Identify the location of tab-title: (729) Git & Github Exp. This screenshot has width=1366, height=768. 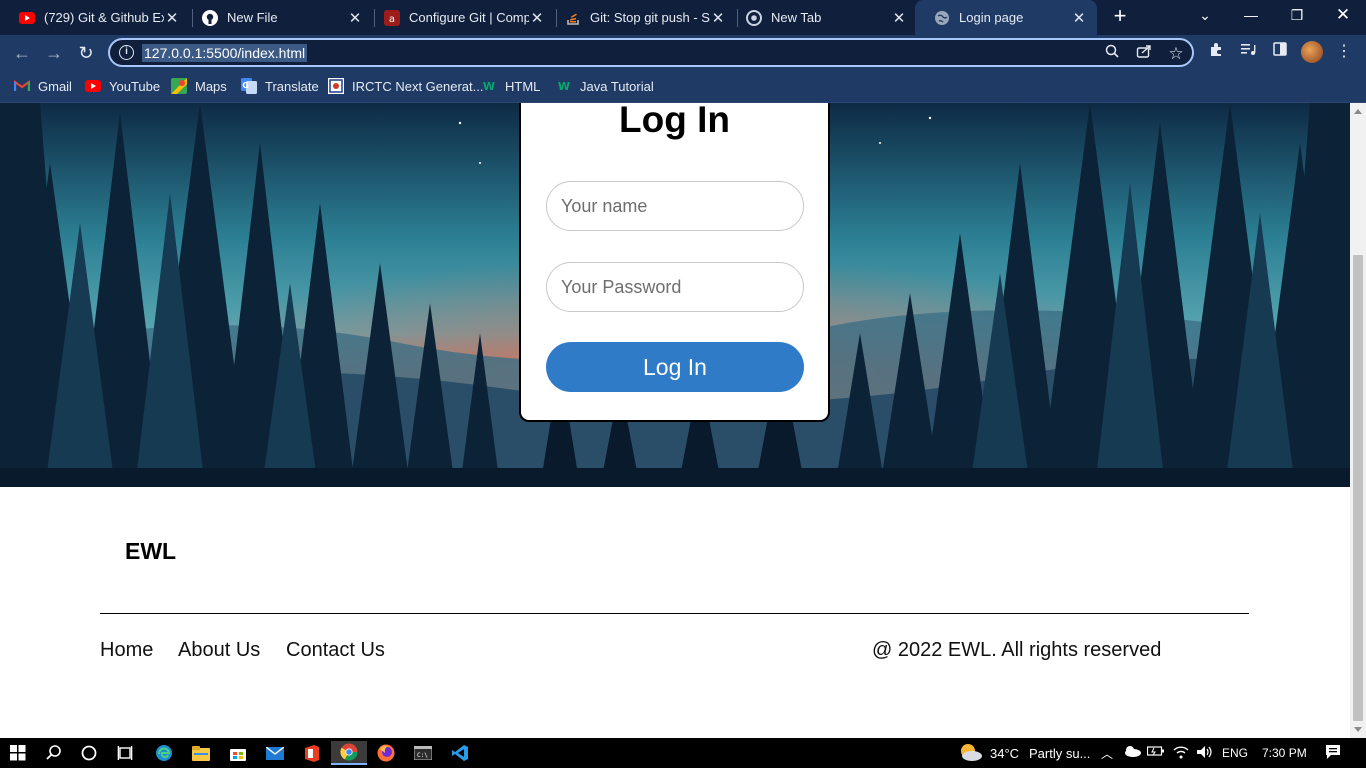
(104, 17).